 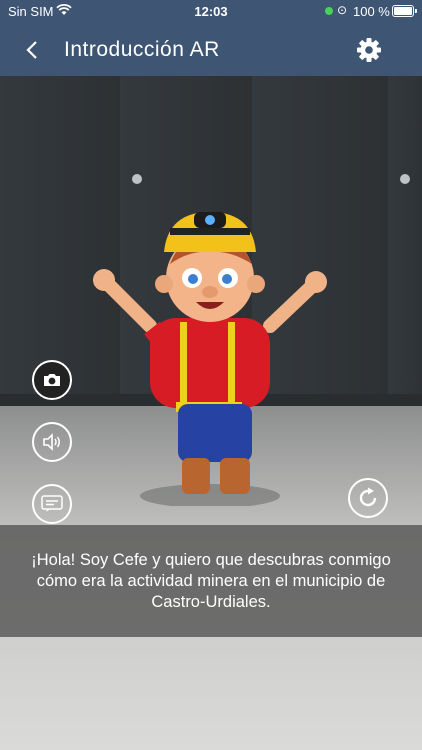 I want to click on refresh-icon, so click(x=368, y=497).